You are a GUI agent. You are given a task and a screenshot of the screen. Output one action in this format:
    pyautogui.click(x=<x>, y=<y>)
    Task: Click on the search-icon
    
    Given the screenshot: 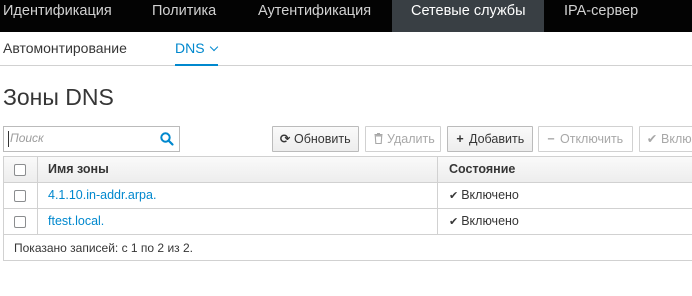 What is the action you would take?
    pyautogui.click(x=167, y=139)
    